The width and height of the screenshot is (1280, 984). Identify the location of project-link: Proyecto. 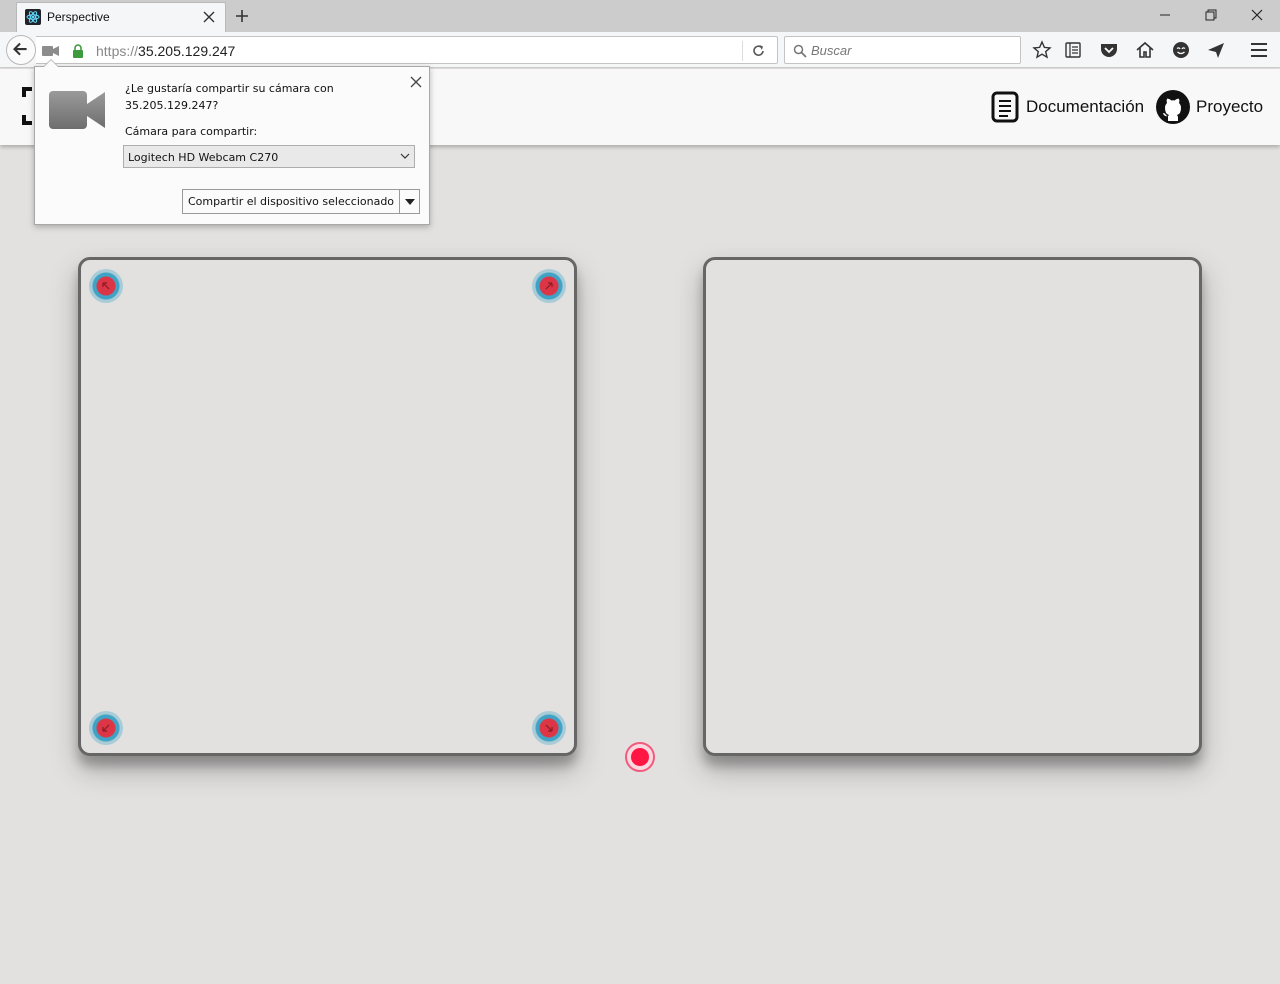
(1209, 107).